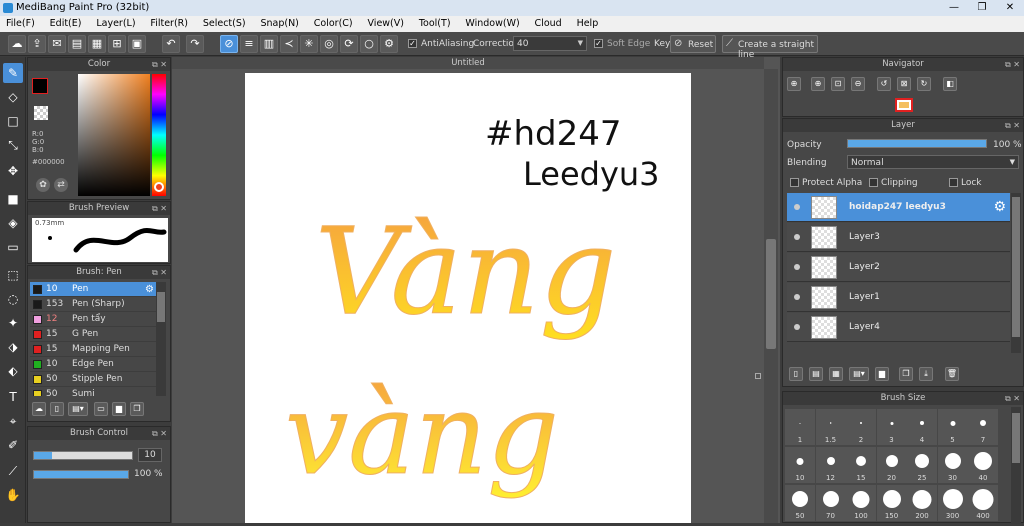 The height and width of the screenshot is (526, 1024). What do you see at coordinates (898, 327) in the screenshot?
I see `layer-row: Layer4` at bounding box center [898, 327].